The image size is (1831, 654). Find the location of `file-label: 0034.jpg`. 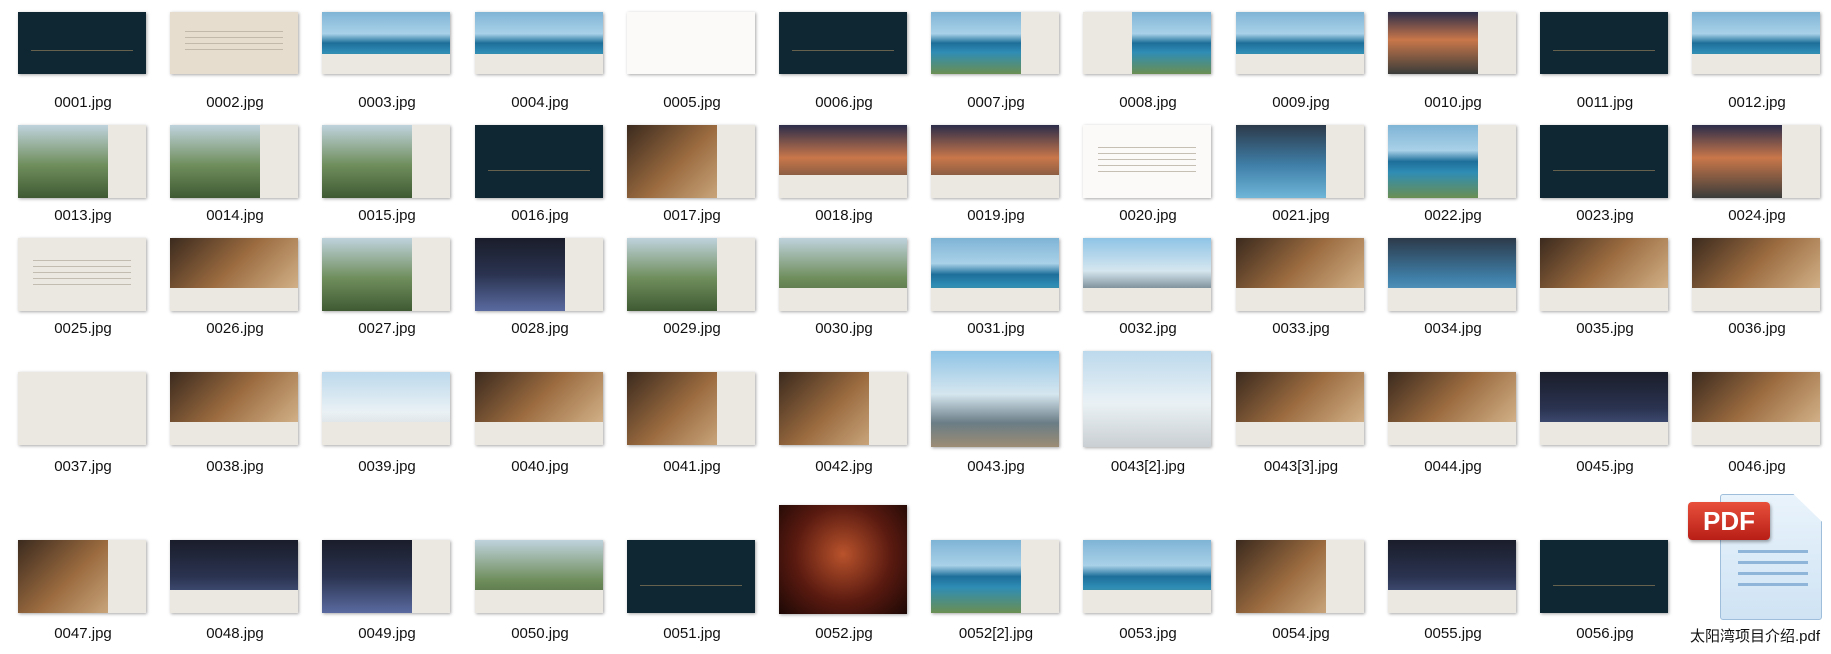

file-label: 0034.jpg is located at coordinates (1453, 328).